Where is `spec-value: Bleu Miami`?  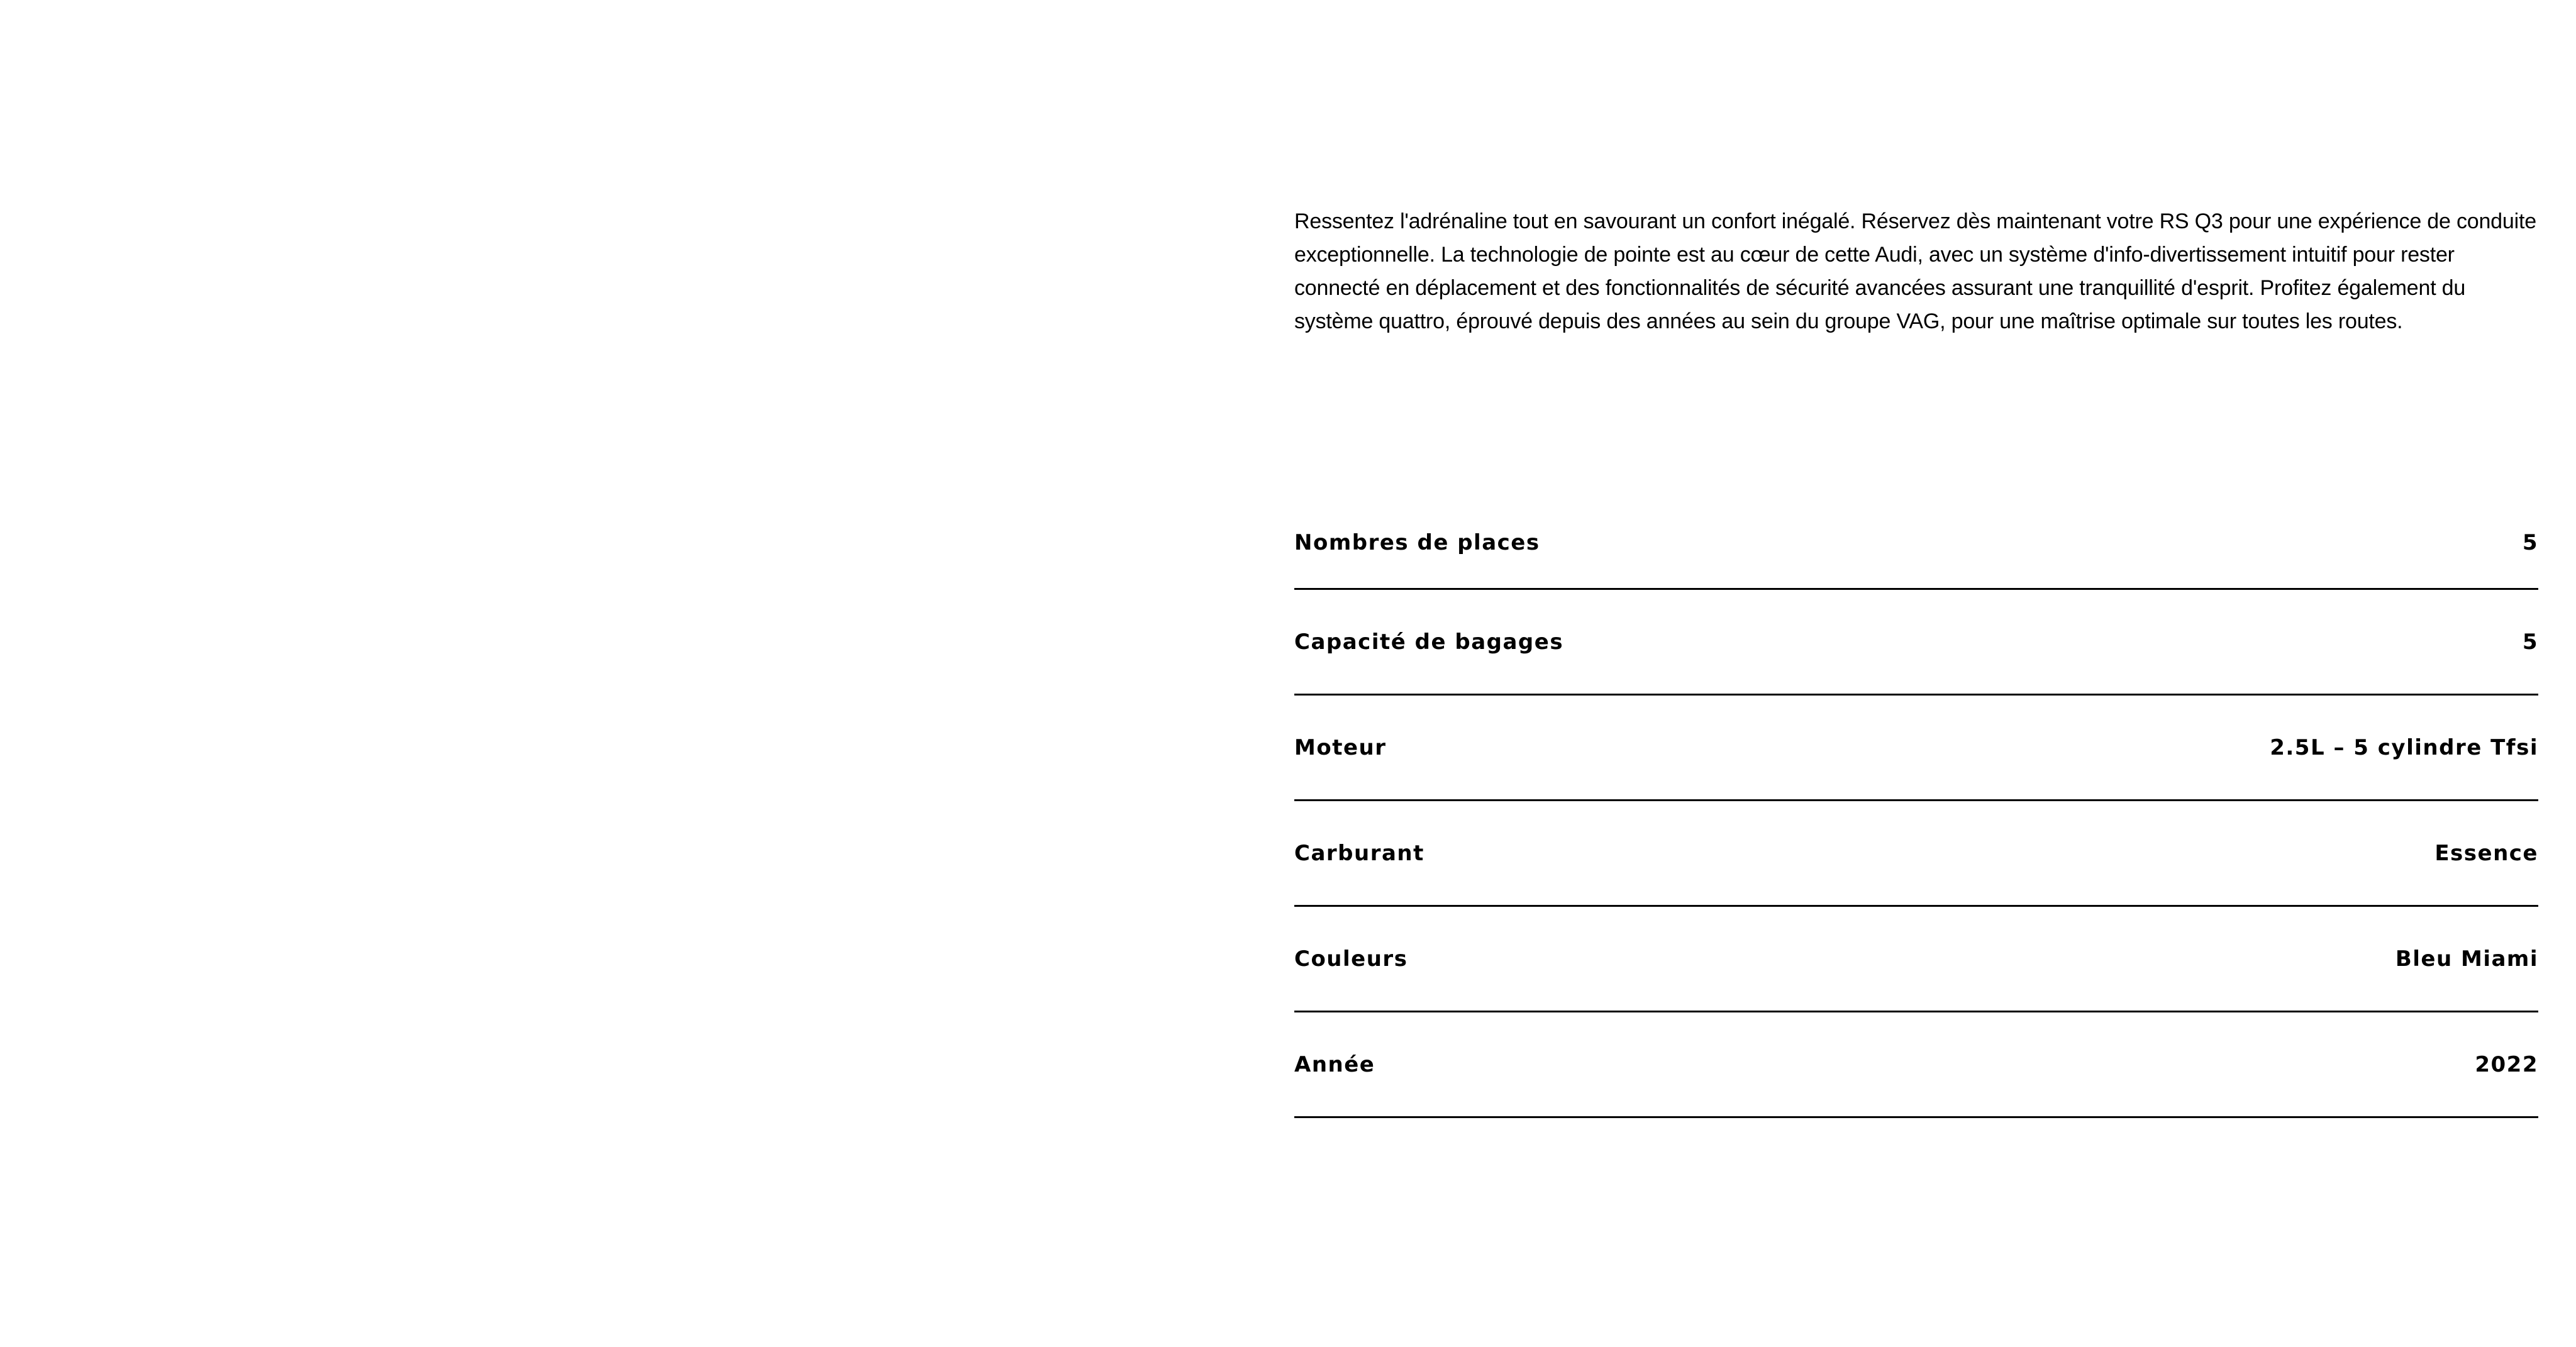 spec-value: Bleu Miami is located at coordinates (2466, 959).